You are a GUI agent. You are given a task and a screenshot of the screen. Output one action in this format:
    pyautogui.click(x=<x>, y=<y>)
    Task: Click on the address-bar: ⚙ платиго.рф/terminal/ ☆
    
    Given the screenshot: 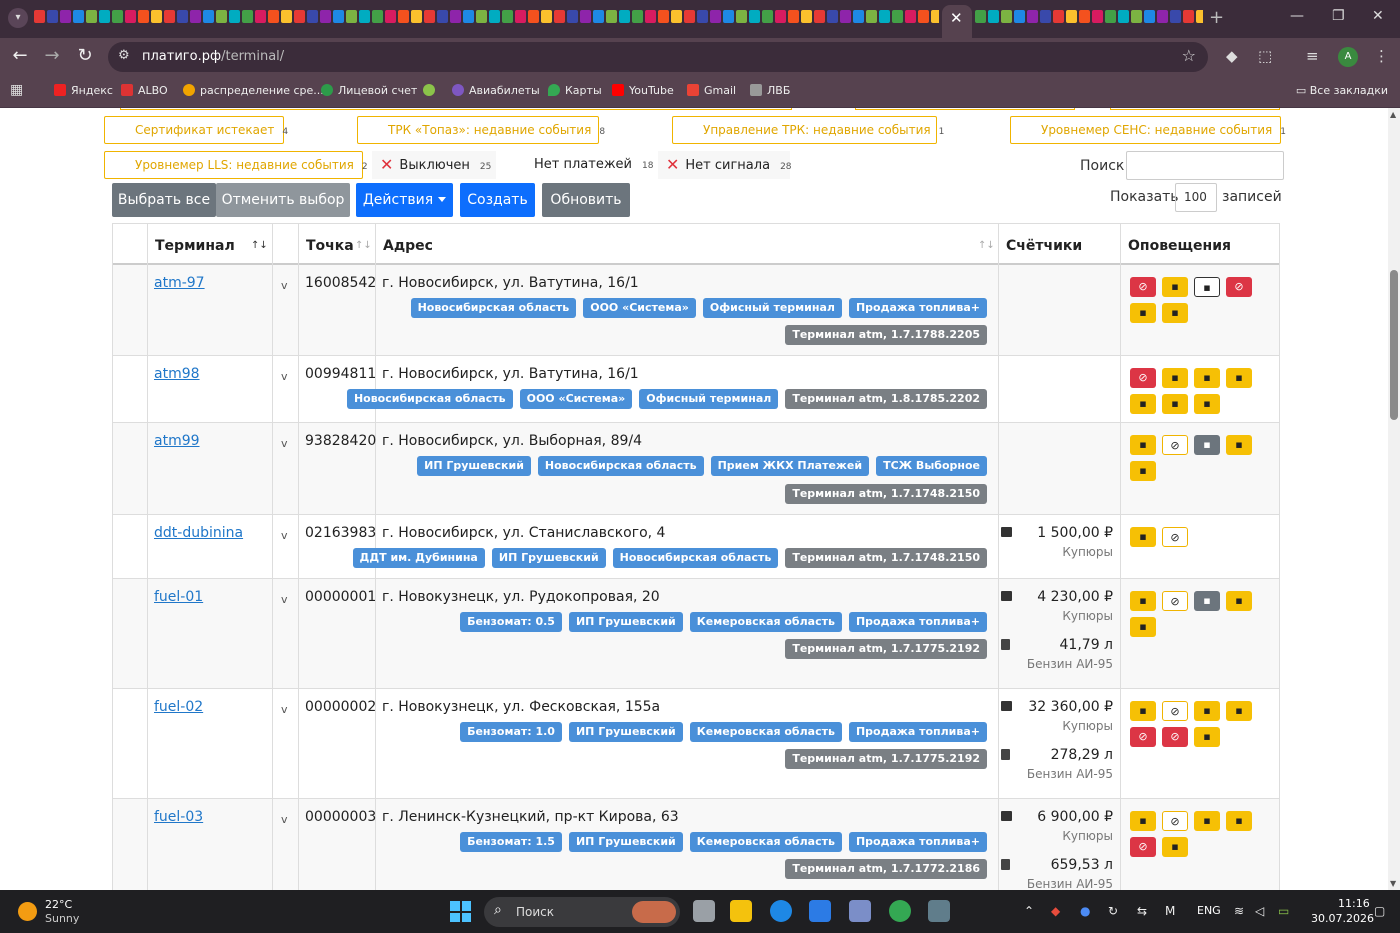 What is the action you would take?
    pyautogui.click(x=658, y=57)
    